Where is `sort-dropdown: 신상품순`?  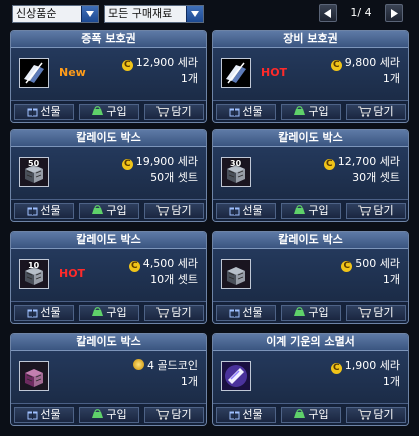
sort-dropdown: 신상품순 is located at coordinates (55, 14).